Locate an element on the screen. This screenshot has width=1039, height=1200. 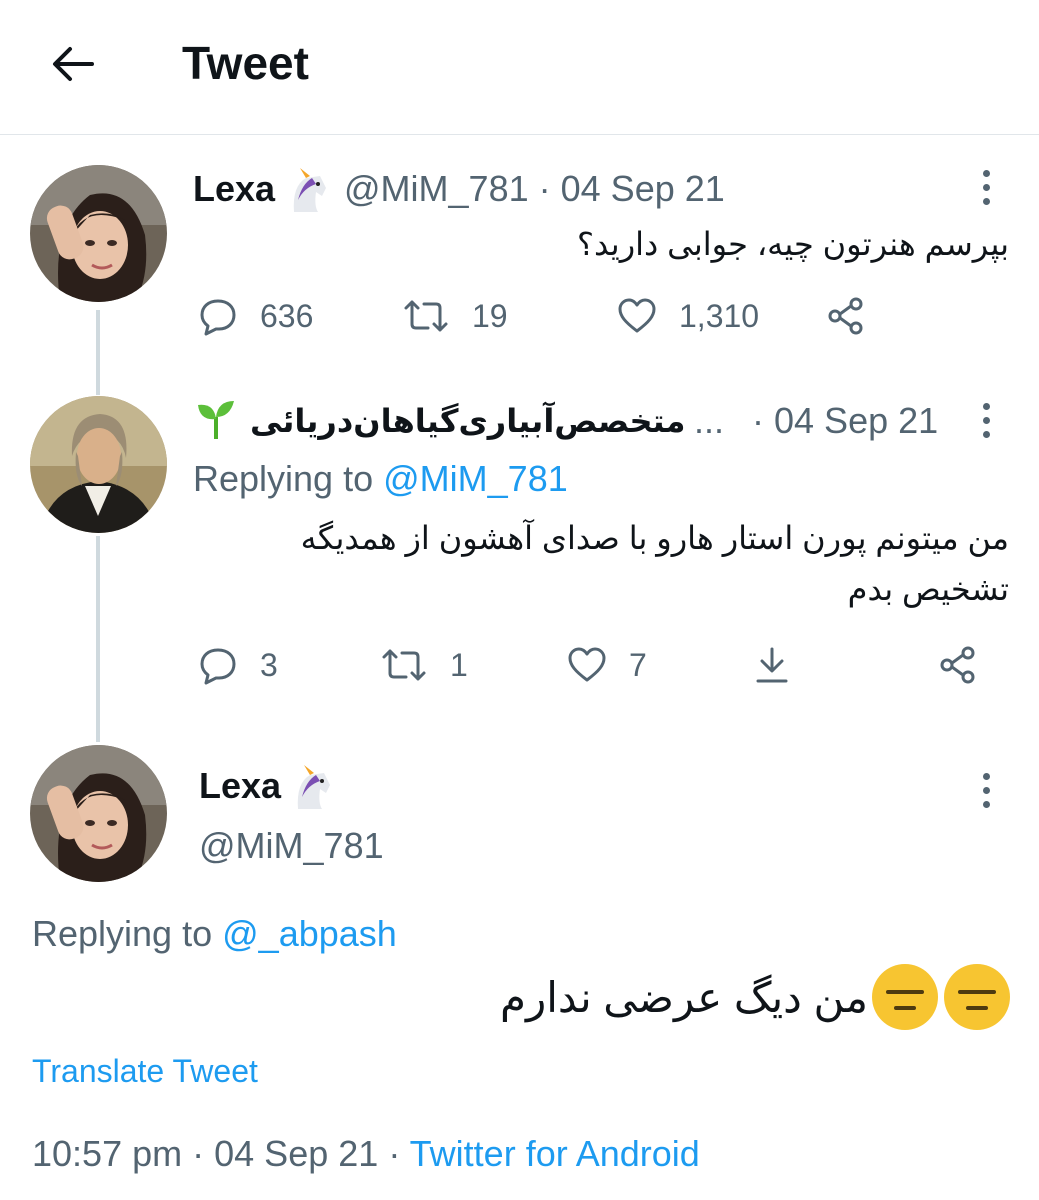
retweet-count: 19 is located at coordinates (490, 315).